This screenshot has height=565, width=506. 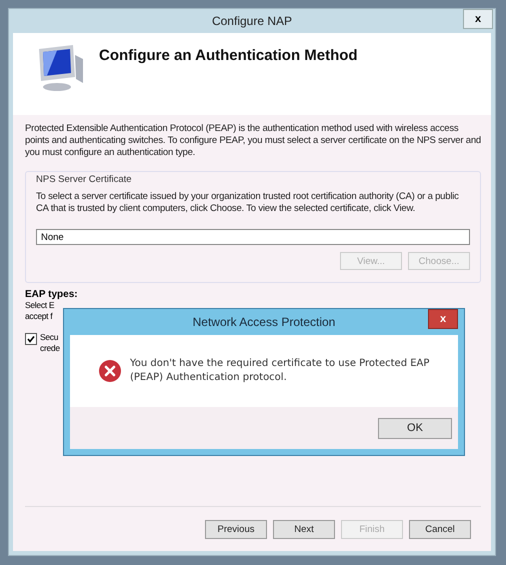 What do you see at coordinates (38, 316) in the screenshot?
I see `description-text: accept f` at bounding box center [38, 316].